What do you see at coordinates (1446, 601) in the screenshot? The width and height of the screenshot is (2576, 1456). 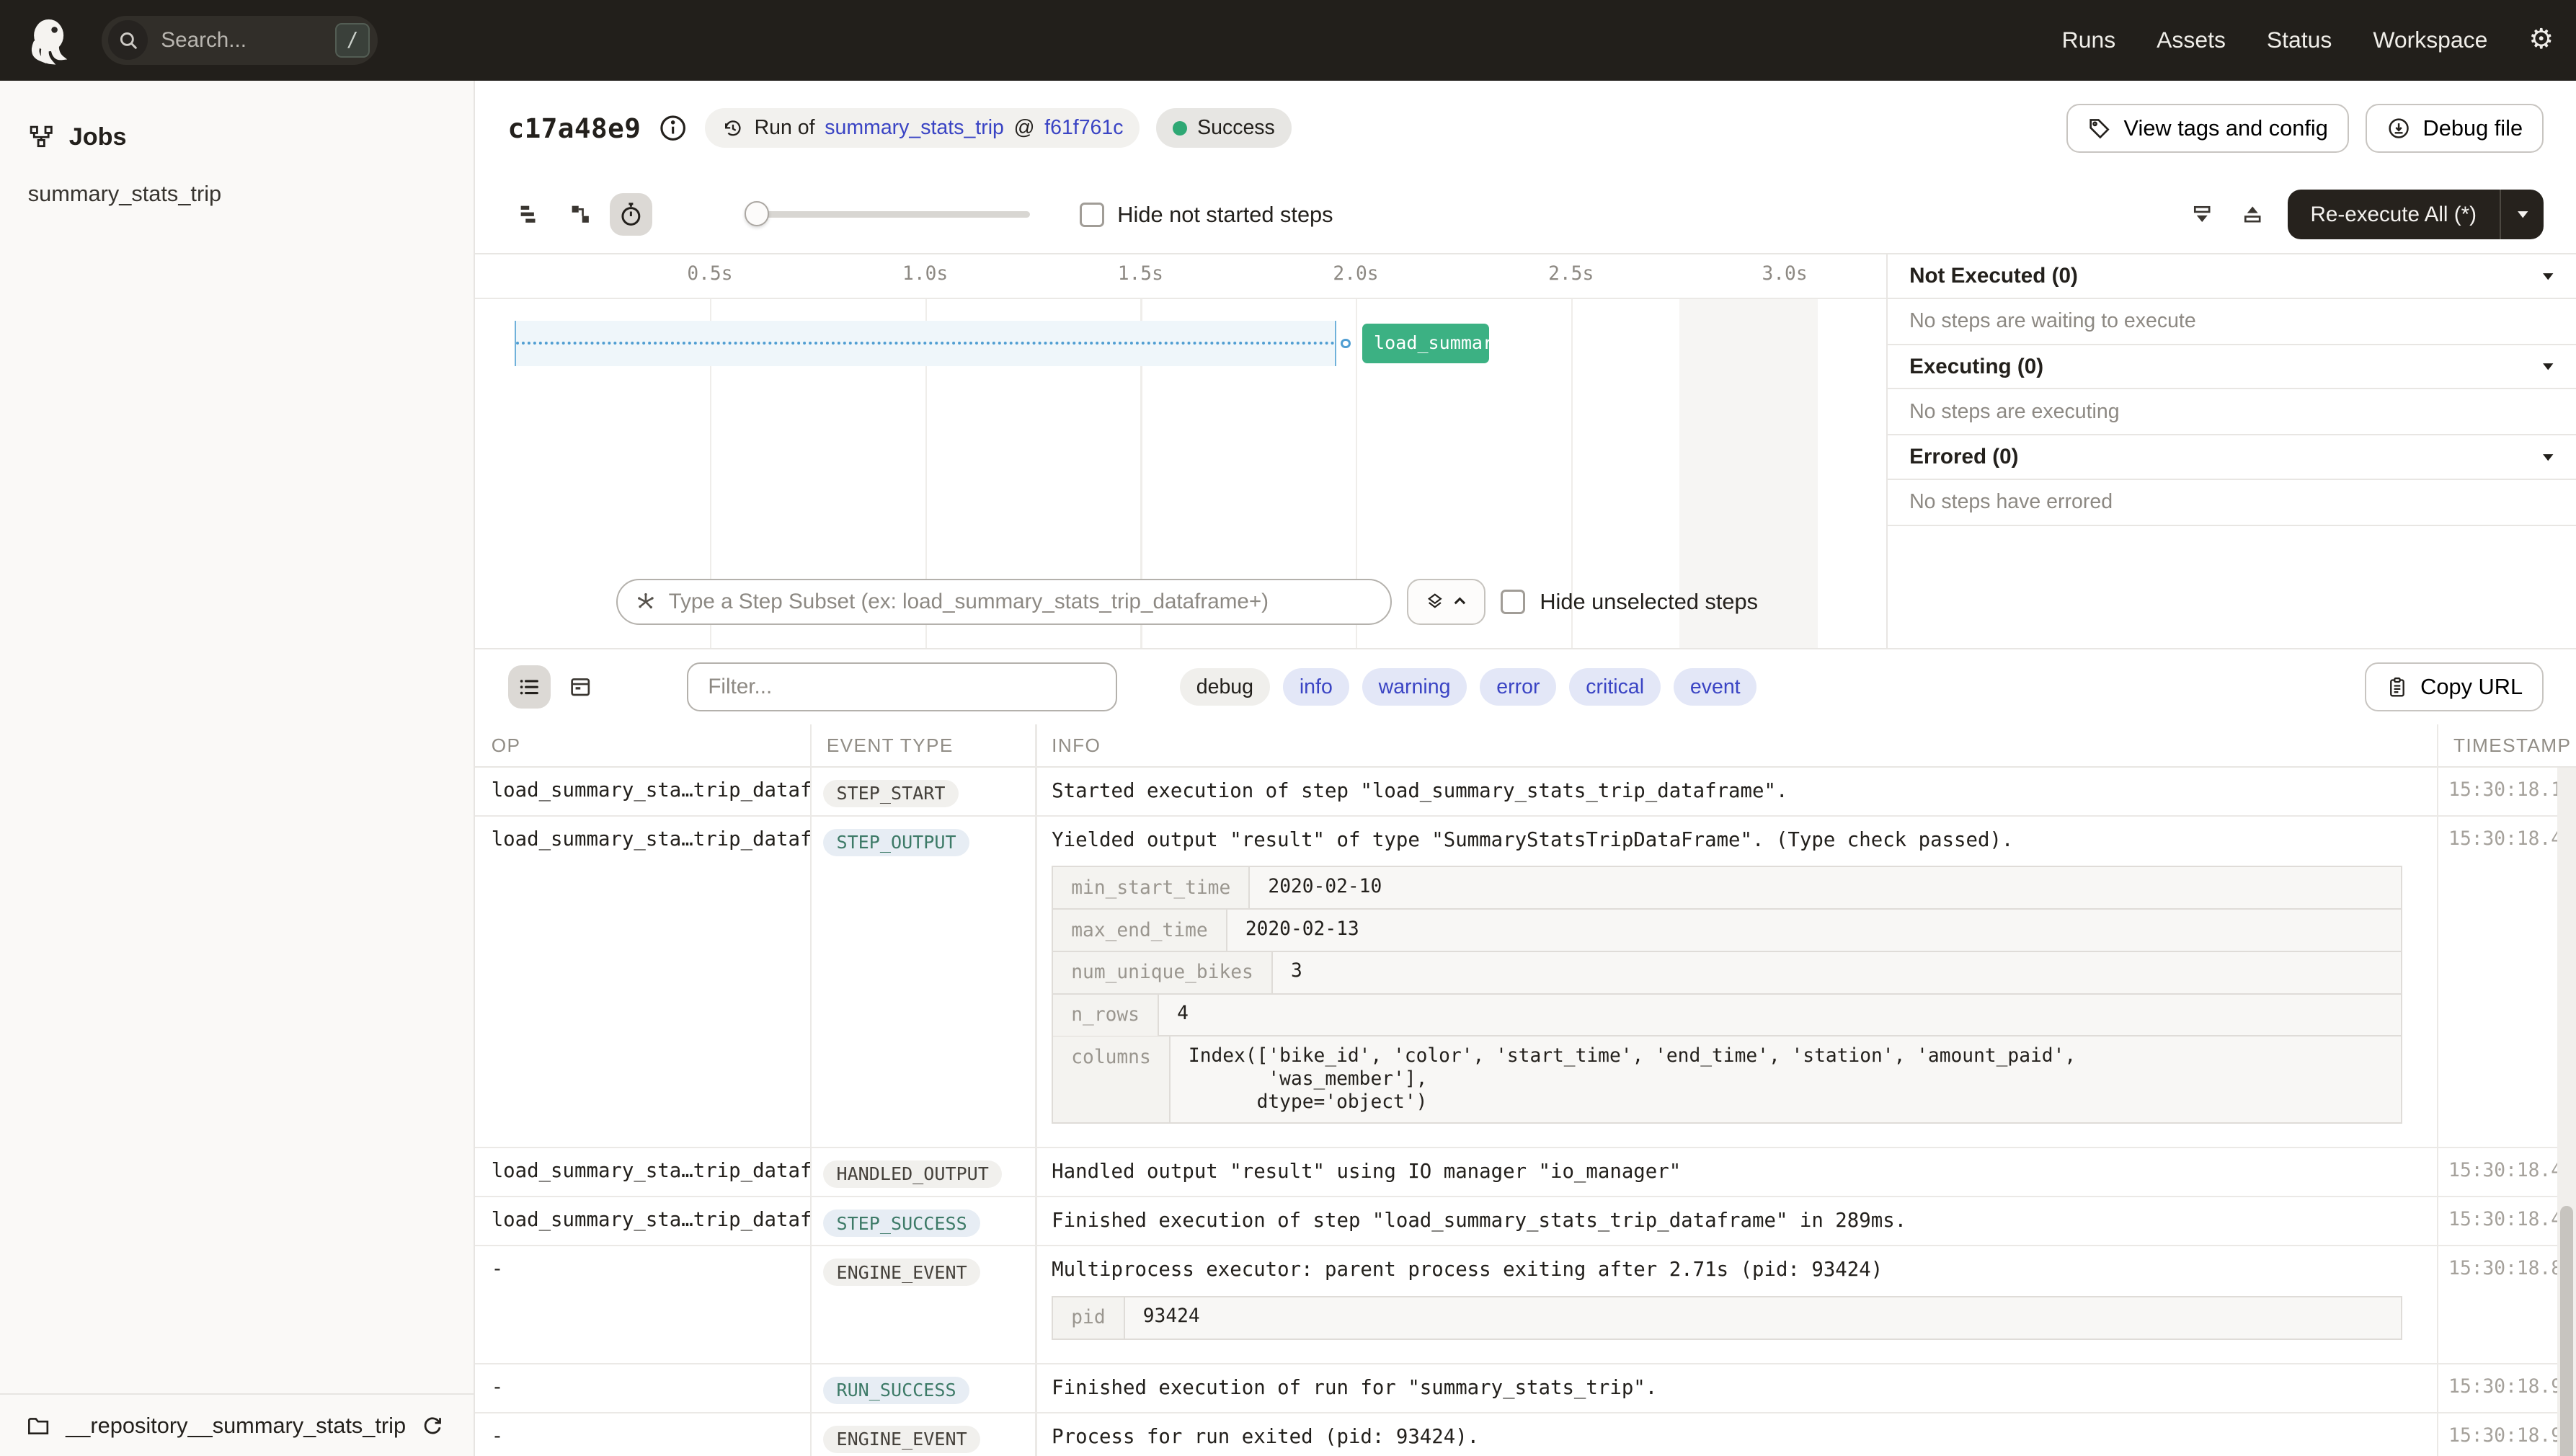 I see `subset-apply-button` at bounding box center [1446, 601].